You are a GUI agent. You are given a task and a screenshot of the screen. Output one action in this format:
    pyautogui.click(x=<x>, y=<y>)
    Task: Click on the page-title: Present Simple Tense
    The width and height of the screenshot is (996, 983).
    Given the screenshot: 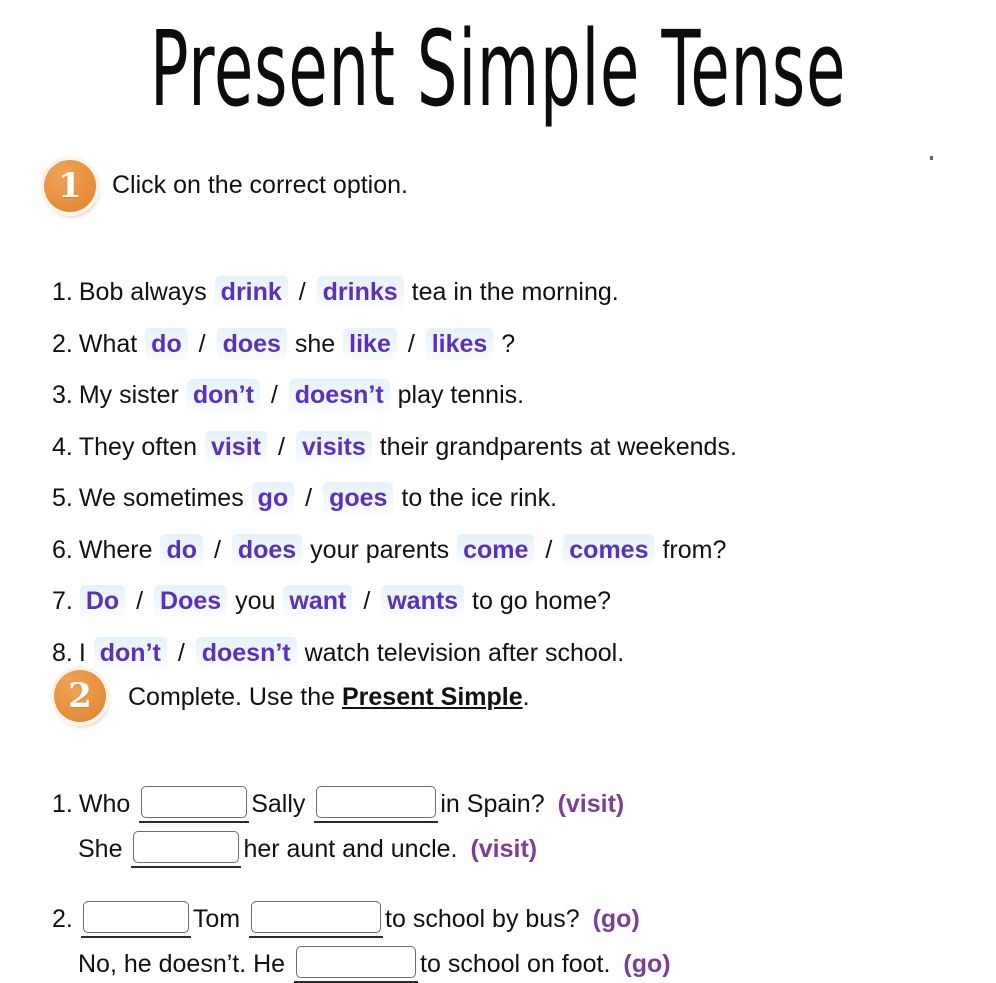 What is the action you would take?
    pyautogui.click(x=498, y=69)
    